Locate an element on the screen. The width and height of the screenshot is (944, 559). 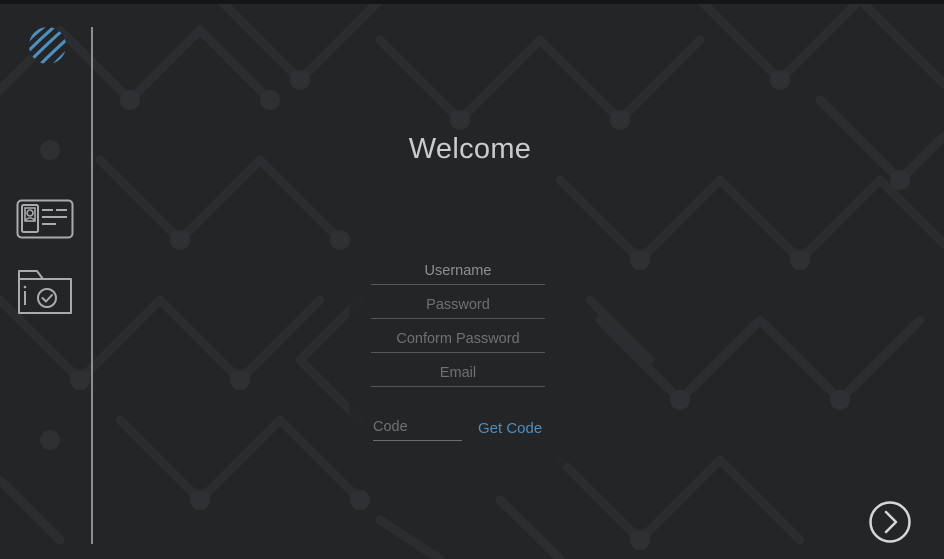
confirm-password-input is located at coordinates (458, 339).